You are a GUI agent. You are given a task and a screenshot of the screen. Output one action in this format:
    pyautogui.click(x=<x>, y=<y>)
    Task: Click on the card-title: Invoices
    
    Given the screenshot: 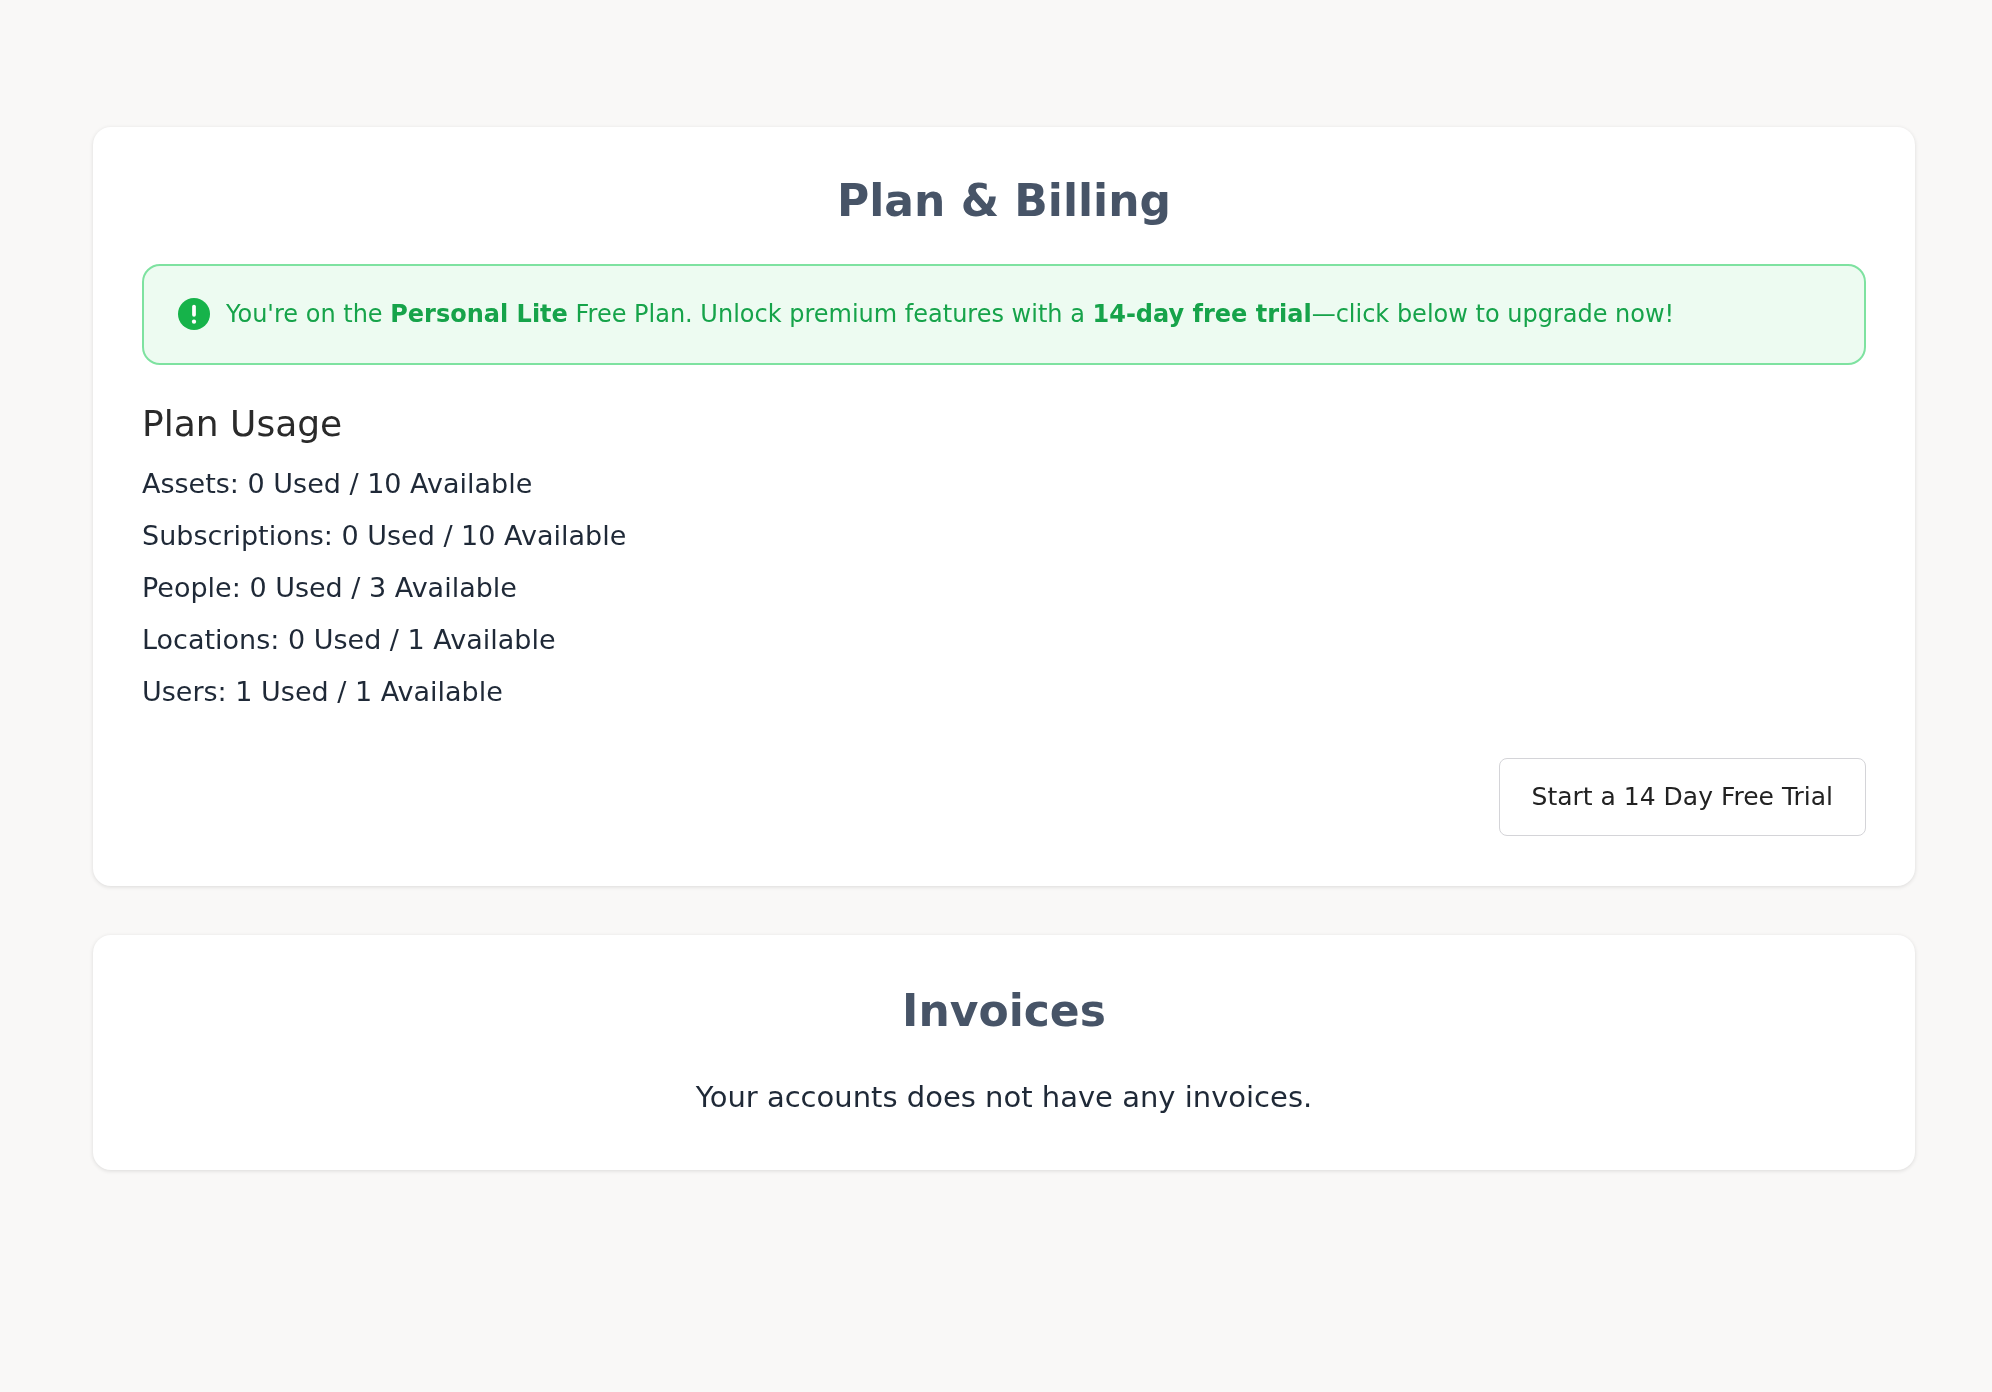 What is the action you would take?
    pyautogui.click(x=1004, y=1011)
    